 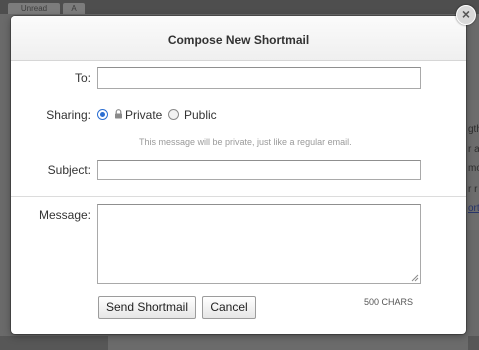 I want to click on sharing-label: Sharing:, so click(x=68, y=115).